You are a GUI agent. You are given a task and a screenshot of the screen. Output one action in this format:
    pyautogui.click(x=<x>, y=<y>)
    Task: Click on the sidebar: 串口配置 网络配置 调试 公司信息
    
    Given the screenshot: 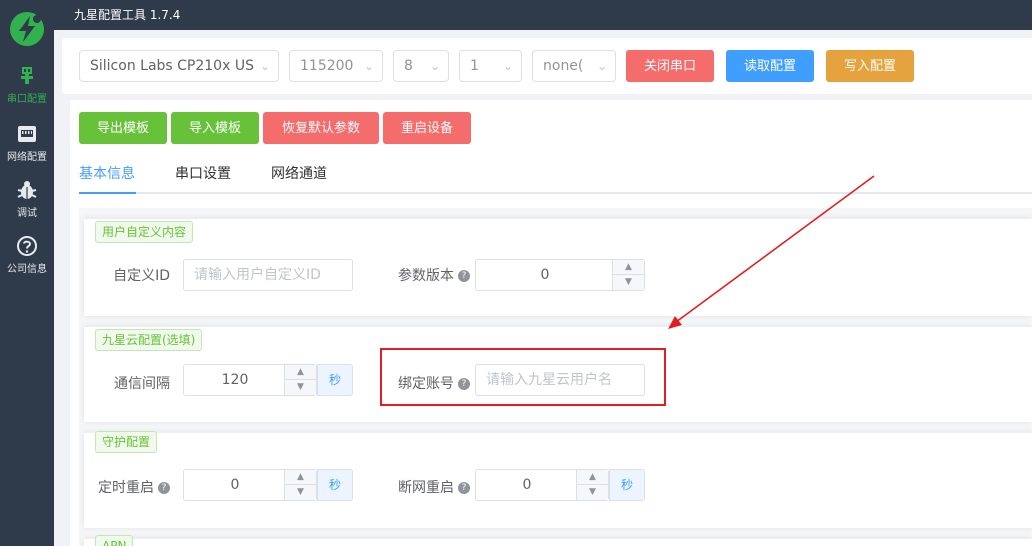 What is the action you would take?
    pyautogui.click(x=27, y=273)
    